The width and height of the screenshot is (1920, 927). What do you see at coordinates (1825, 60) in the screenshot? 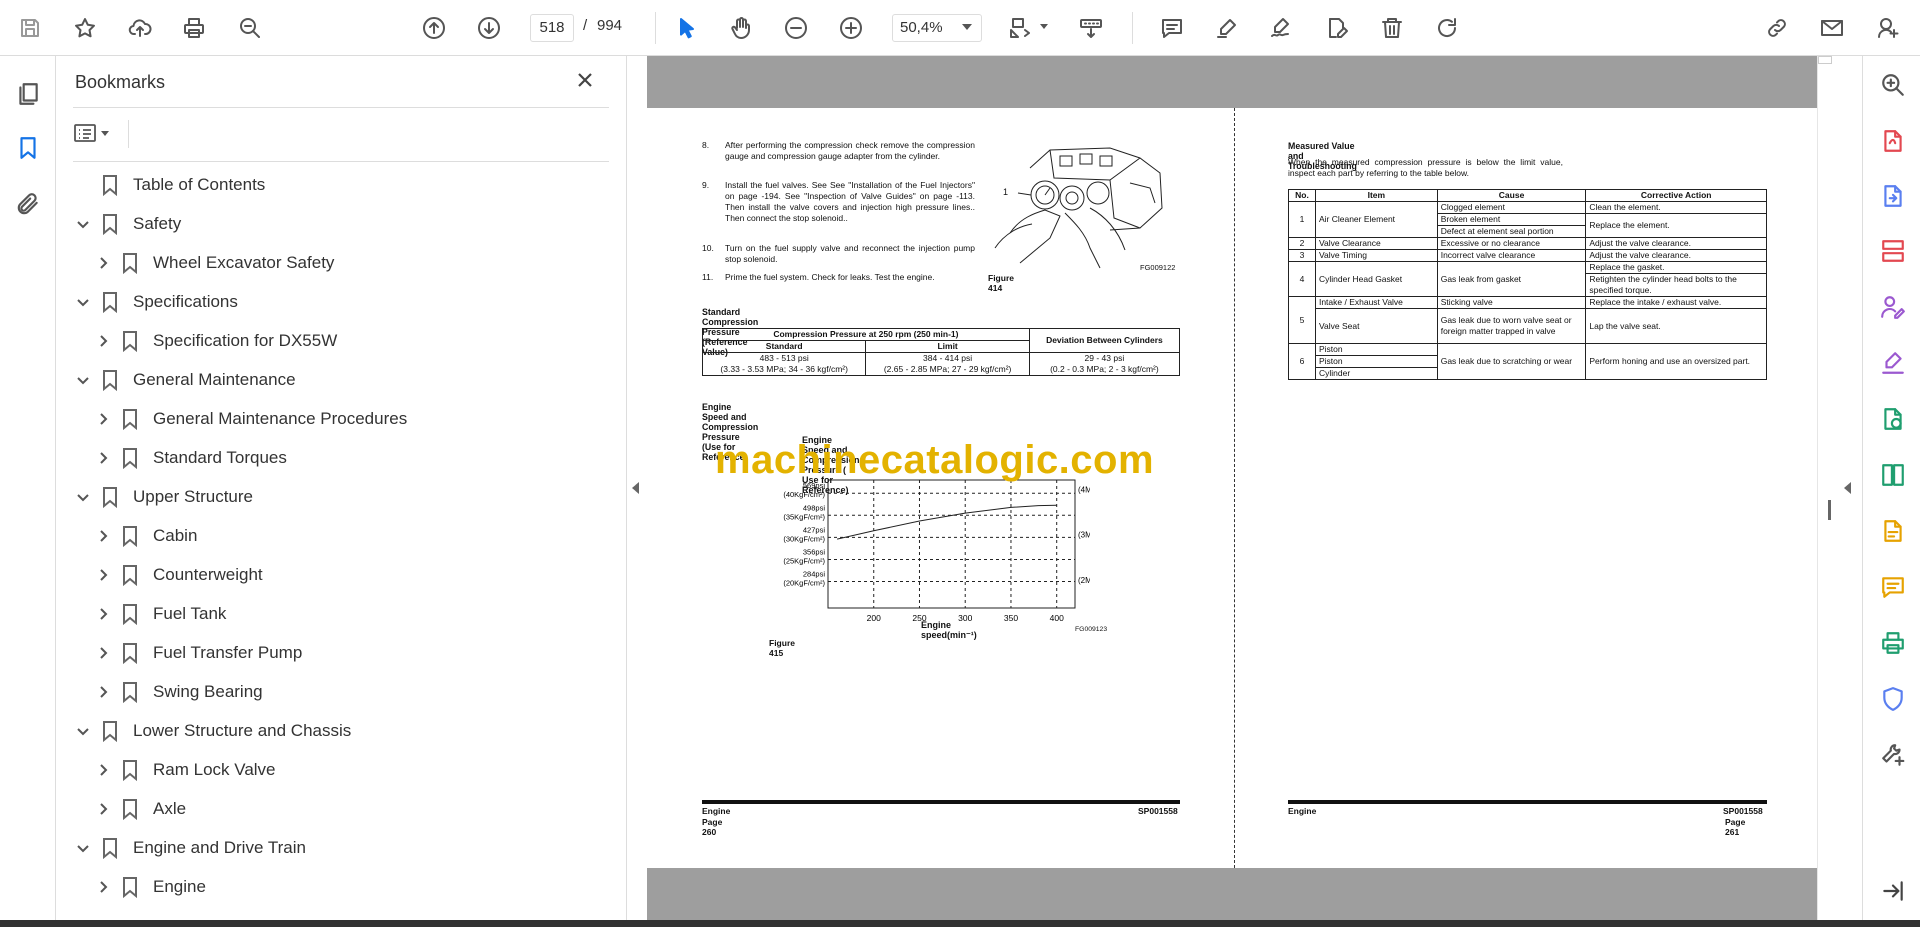
I see `scroll-up-button` at bounding box center [1825, 60].